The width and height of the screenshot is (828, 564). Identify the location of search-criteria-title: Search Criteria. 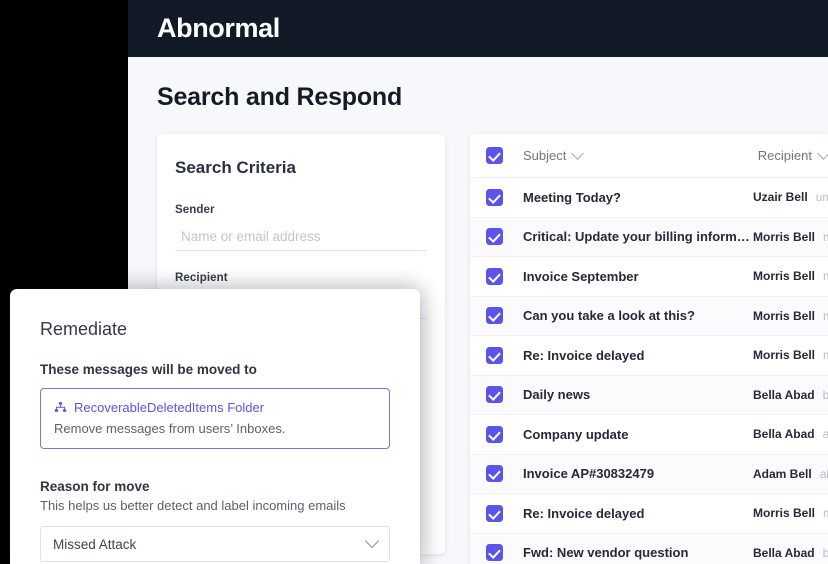
(235, 167).